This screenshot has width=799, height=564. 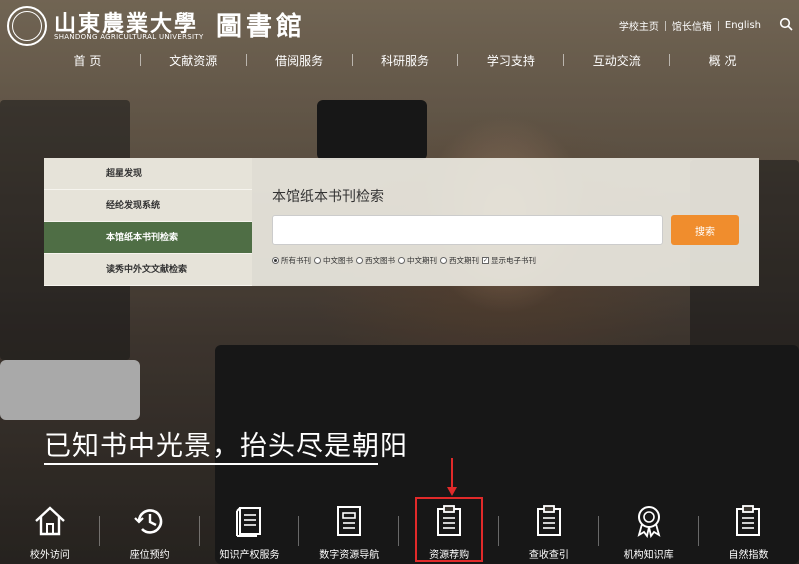 I want to click on nav-borrowing: 借阅服务, so click(x=299, y=60).